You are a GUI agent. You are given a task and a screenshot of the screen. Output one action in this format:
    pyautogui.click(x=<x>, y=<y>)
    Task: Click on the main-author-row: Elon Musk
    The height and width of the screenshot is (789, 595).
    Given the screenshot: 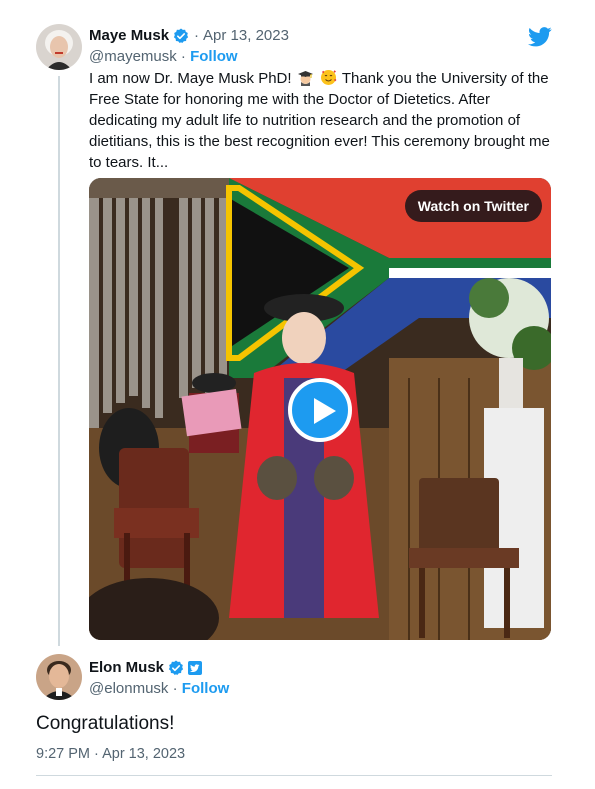 What is the action you would take?
    pyautogui.click(x=146, y=667)
    